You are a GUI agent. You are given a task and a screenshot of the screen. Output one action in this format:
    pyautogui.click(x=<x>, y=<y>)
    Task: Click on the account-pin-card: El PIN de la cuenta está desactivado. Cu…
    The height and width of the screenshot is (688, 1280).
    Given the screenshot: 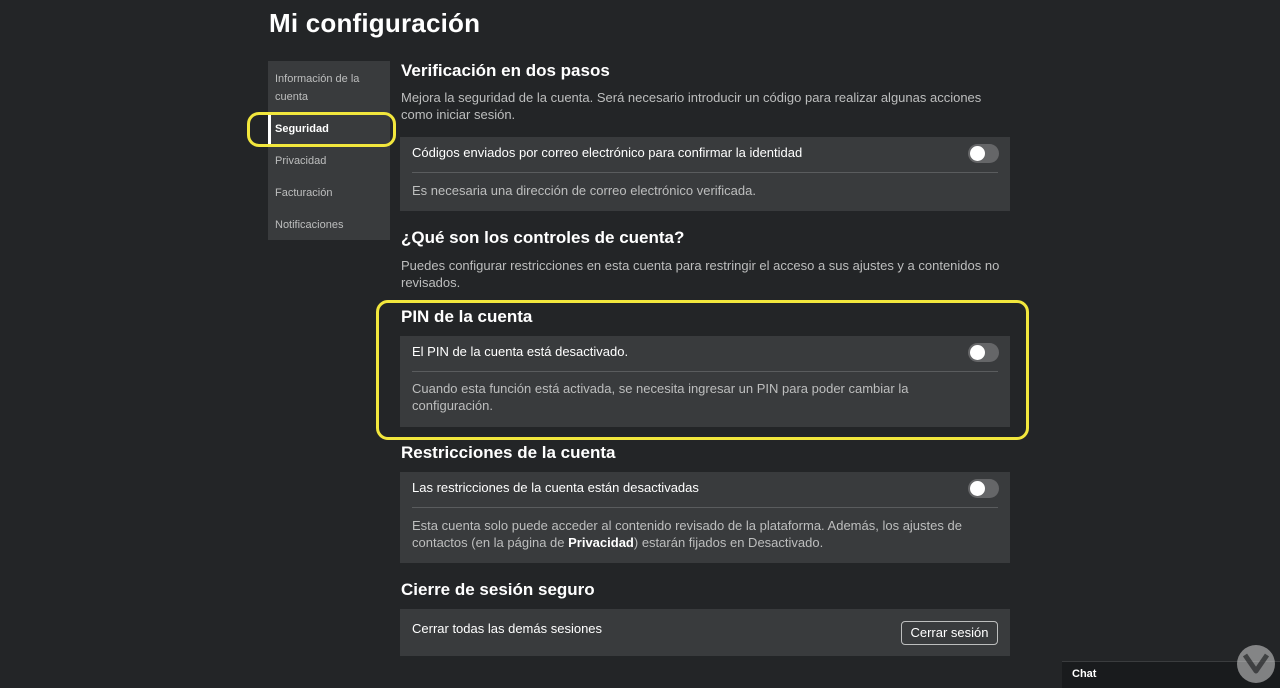 What is the action you would take?
    pyautogui.click(x=705, y=381)
    